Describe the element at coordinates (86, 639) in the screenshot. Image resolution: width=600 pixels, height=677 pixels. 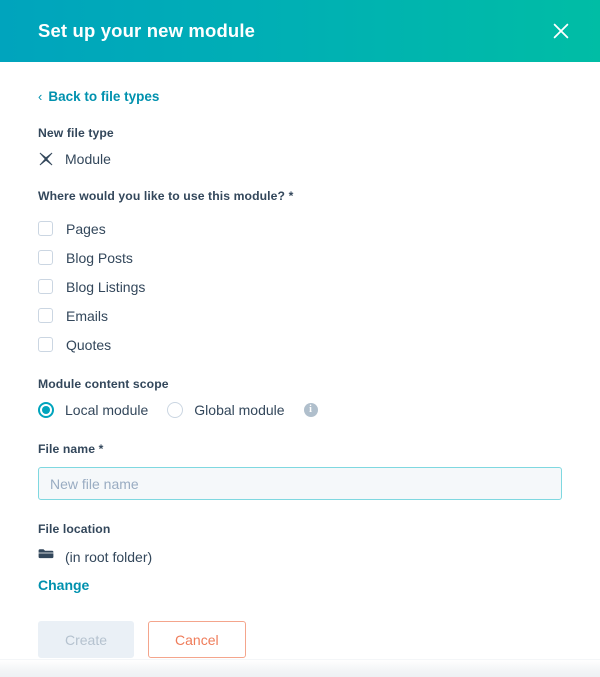
I see `create-button: Create` at that location.